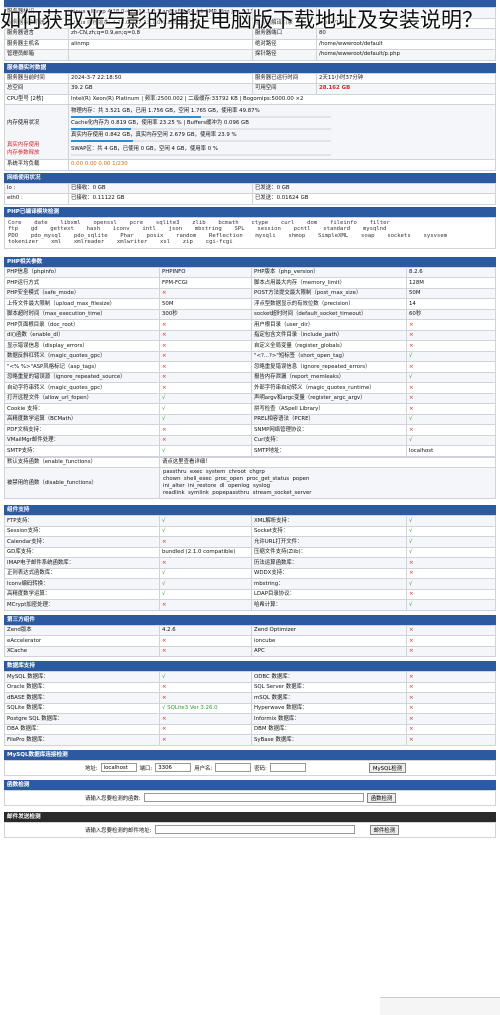 Image resolution: width=500 pixels, height=1015 pixels. What do you see at coordinates (250, 619) in the screenshot?
I see `third-party-header: 第三方组件` at bounding box center [250, 619].